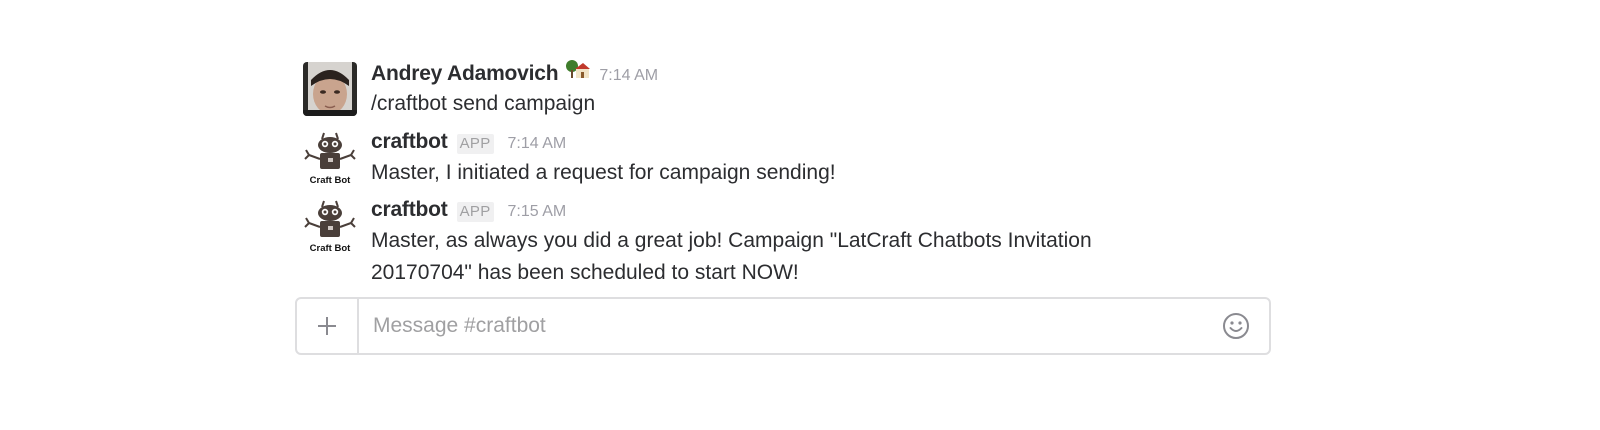 This screenshot has width=1600, height=430. Describe the element at coordinates (465, 74) in the screenshot. I see `sender-name: Andrey Adamovich` at that location.